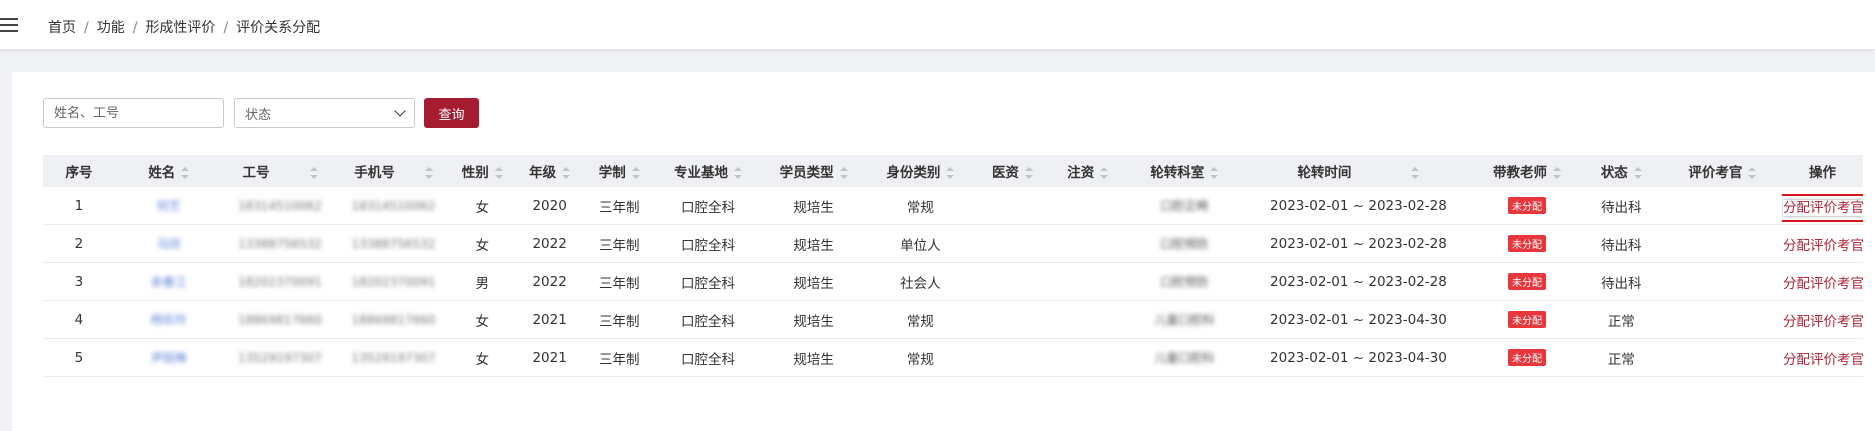 Image resolution: width=1875 pixels, height=431 pixels. Describe the element at coordinates (482, 281) in the screenshot. I see `gender-cell: 男` at that location.